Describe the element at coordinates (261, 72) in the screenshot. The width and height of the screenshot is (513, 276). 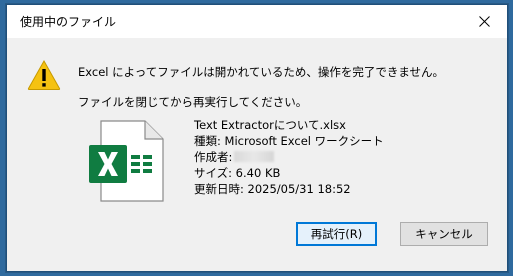
I see `message-line-1: Excel によってファイルは開かれているため、操作を完了できません。` at that location.